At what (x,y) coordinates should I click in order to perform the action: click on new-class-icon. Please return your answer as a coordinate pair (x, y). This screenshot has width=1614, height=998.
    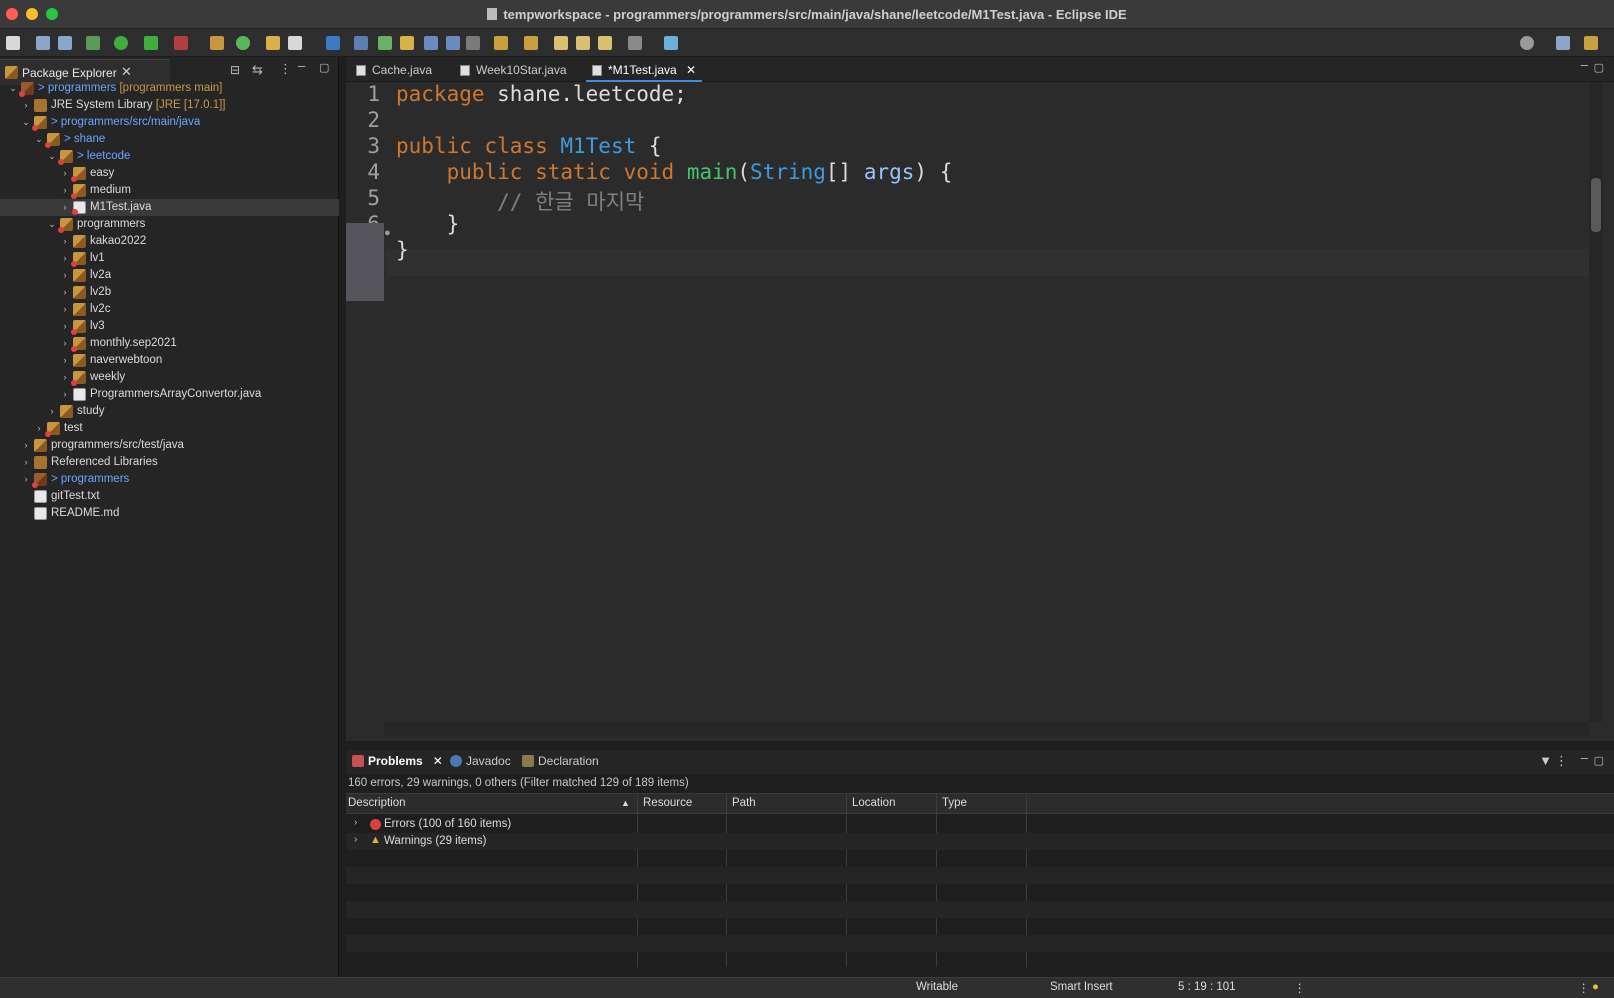
    Looking at the image, I should click on (243, 43).